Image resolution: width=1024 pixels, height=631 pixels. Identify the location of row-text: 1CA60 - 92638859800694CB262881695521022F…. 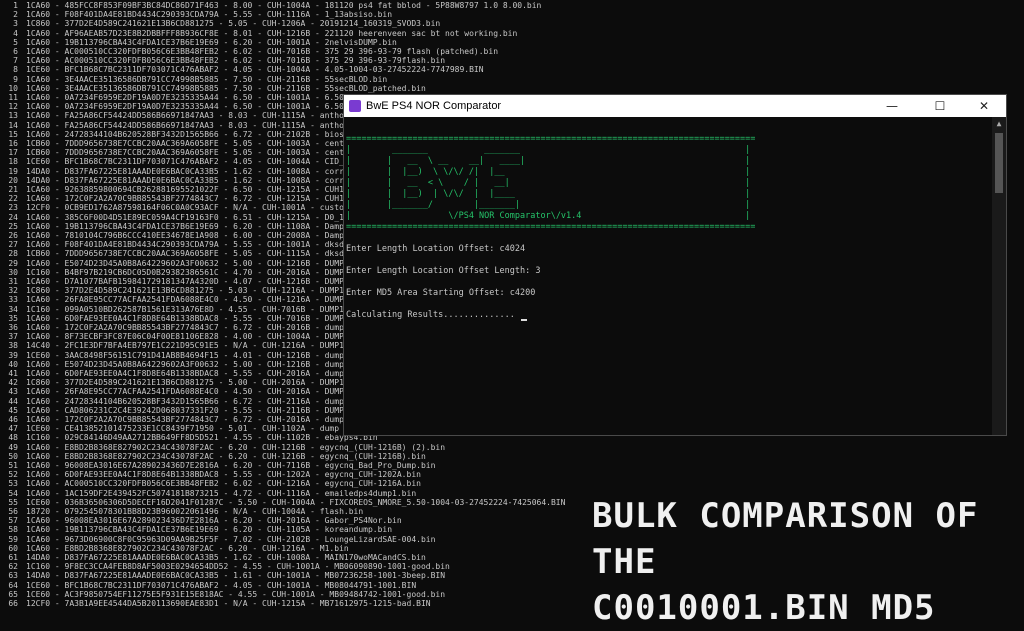
(187, 189).